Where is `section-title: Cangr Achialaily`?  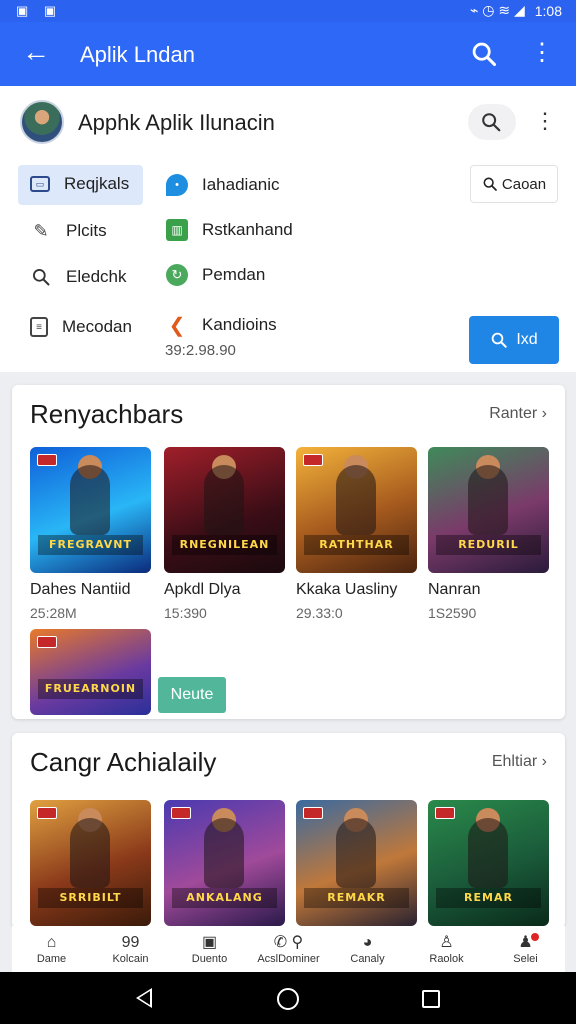 section-title: Cangr Achialaily is located at coordinates (123, 762).